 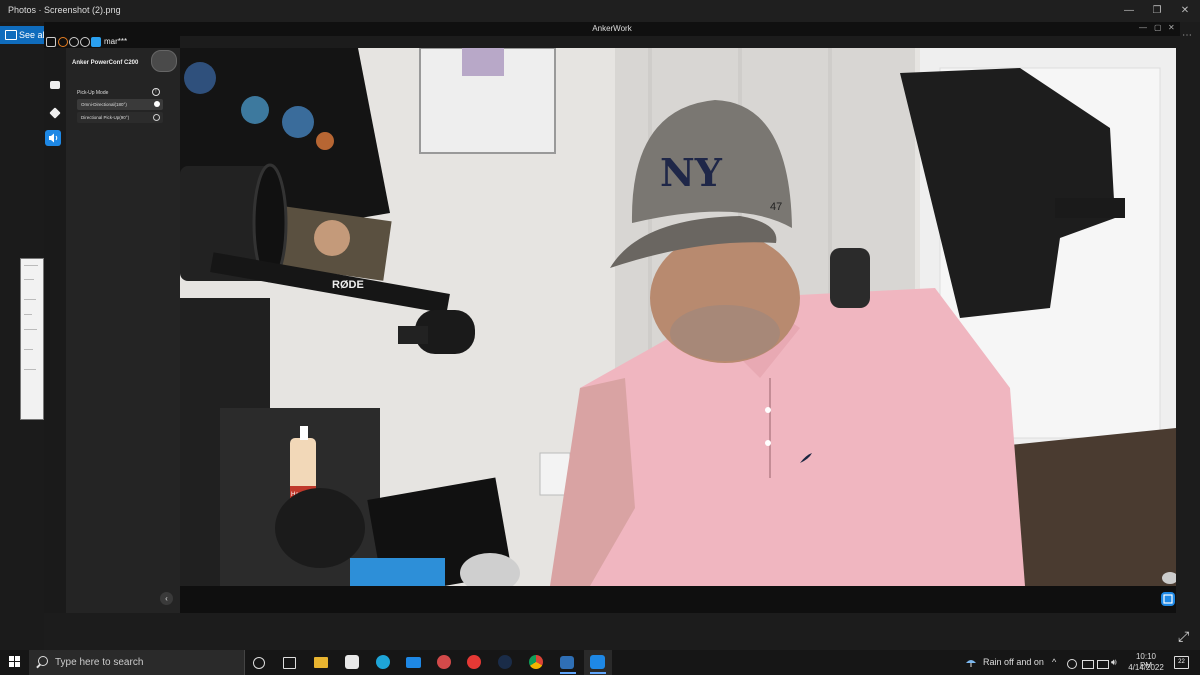 What do you see at coordinates (1168, 599) in the screenshot?
I see `capture-button` at bounding box center [1168, 599].